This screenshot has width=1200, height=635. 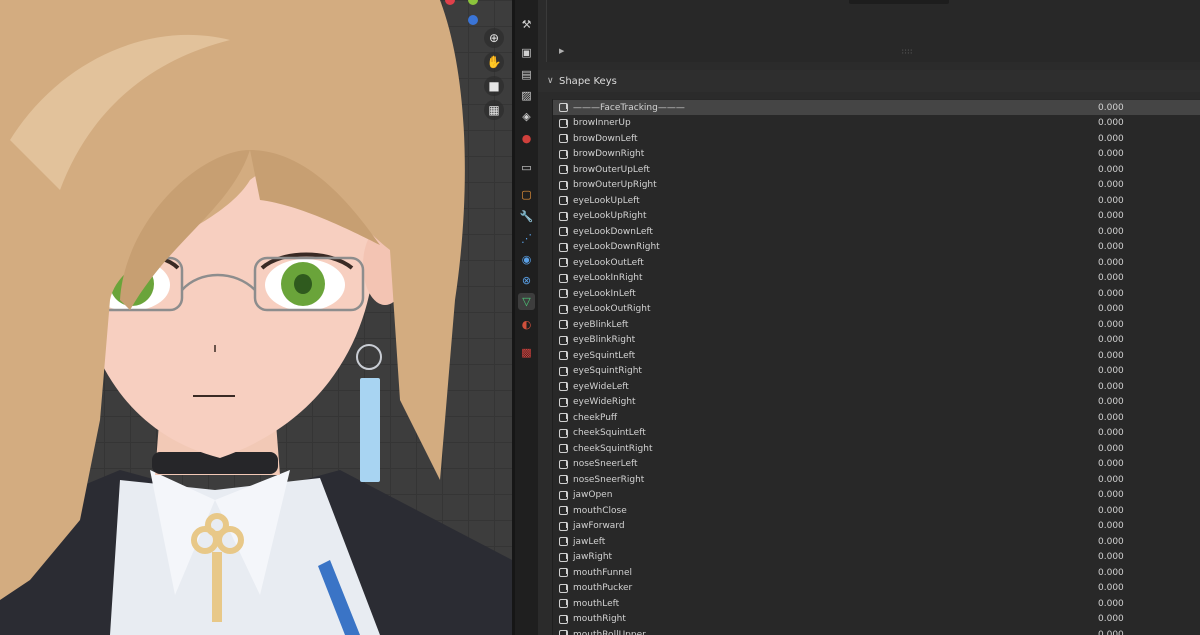 What do you see at coordinates (526, 116) in the screenshot?
I see `scene-icon: ◈` at bounding box center [526, 116].